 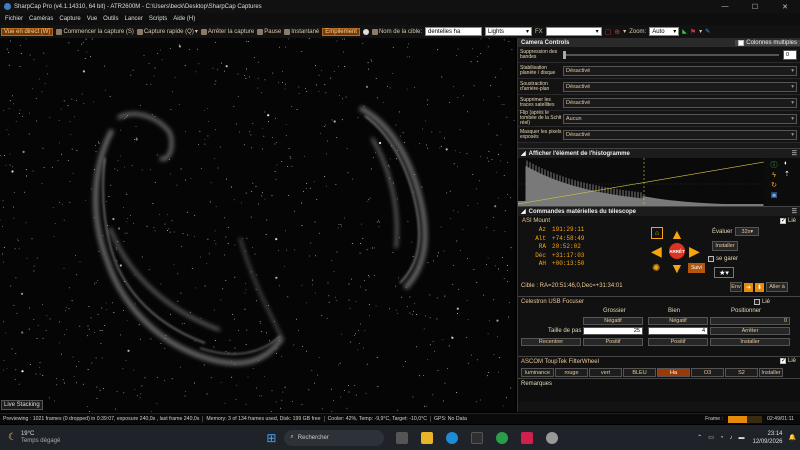 What do you see at coordinates (552, 437) in the screenshot?
I see `sharpcap-taskbar-icon` at bounding box center [552, 437].